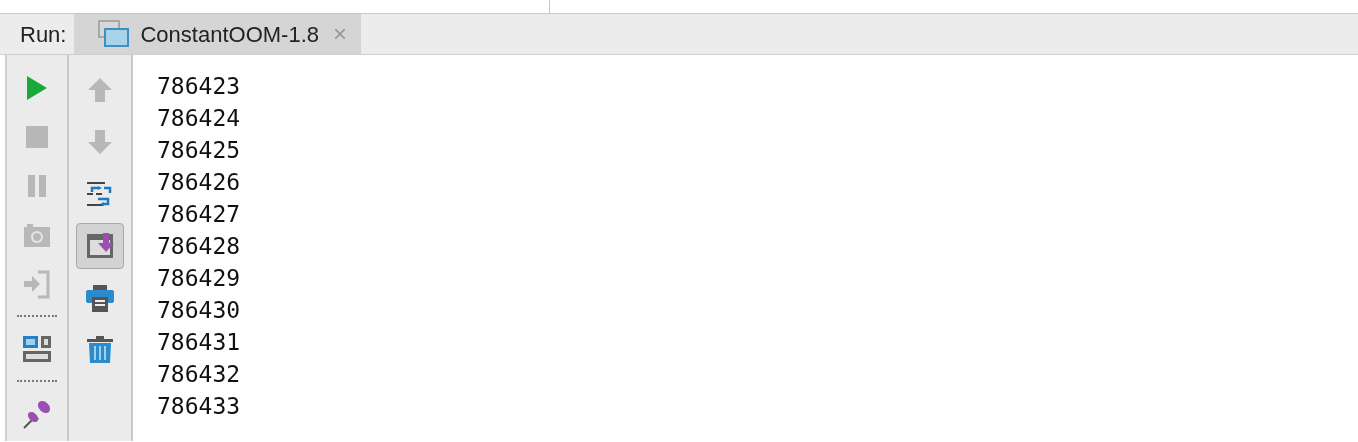 Image resolution: width=1358 pixels, height=442 pixels. What do you see at coordinates (199, 406) in the screenshot?
I see `console-line: 786433` at bounding box center [199, 406].